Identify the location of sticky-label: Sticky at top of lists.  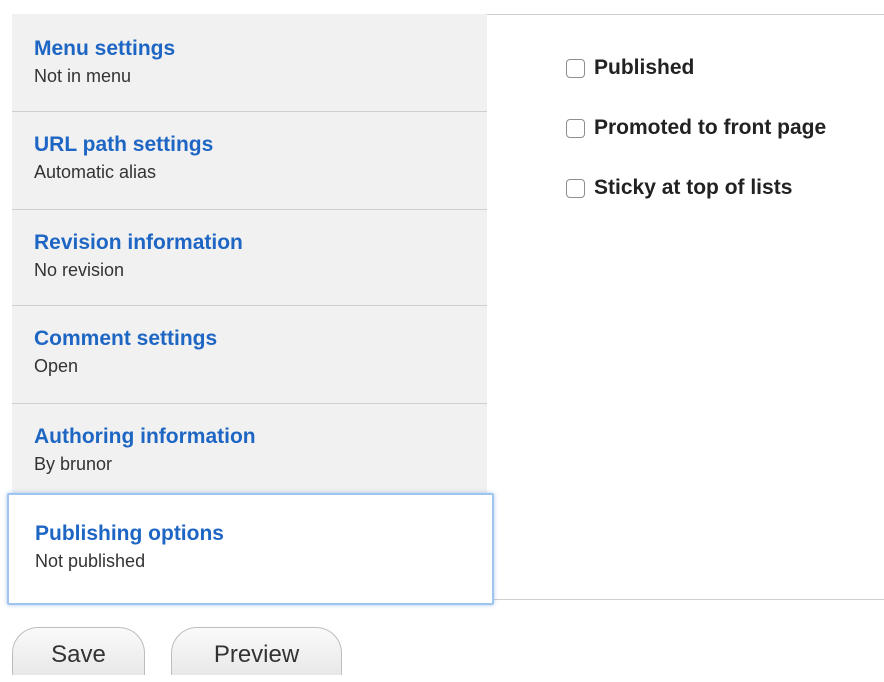
(693, 188).